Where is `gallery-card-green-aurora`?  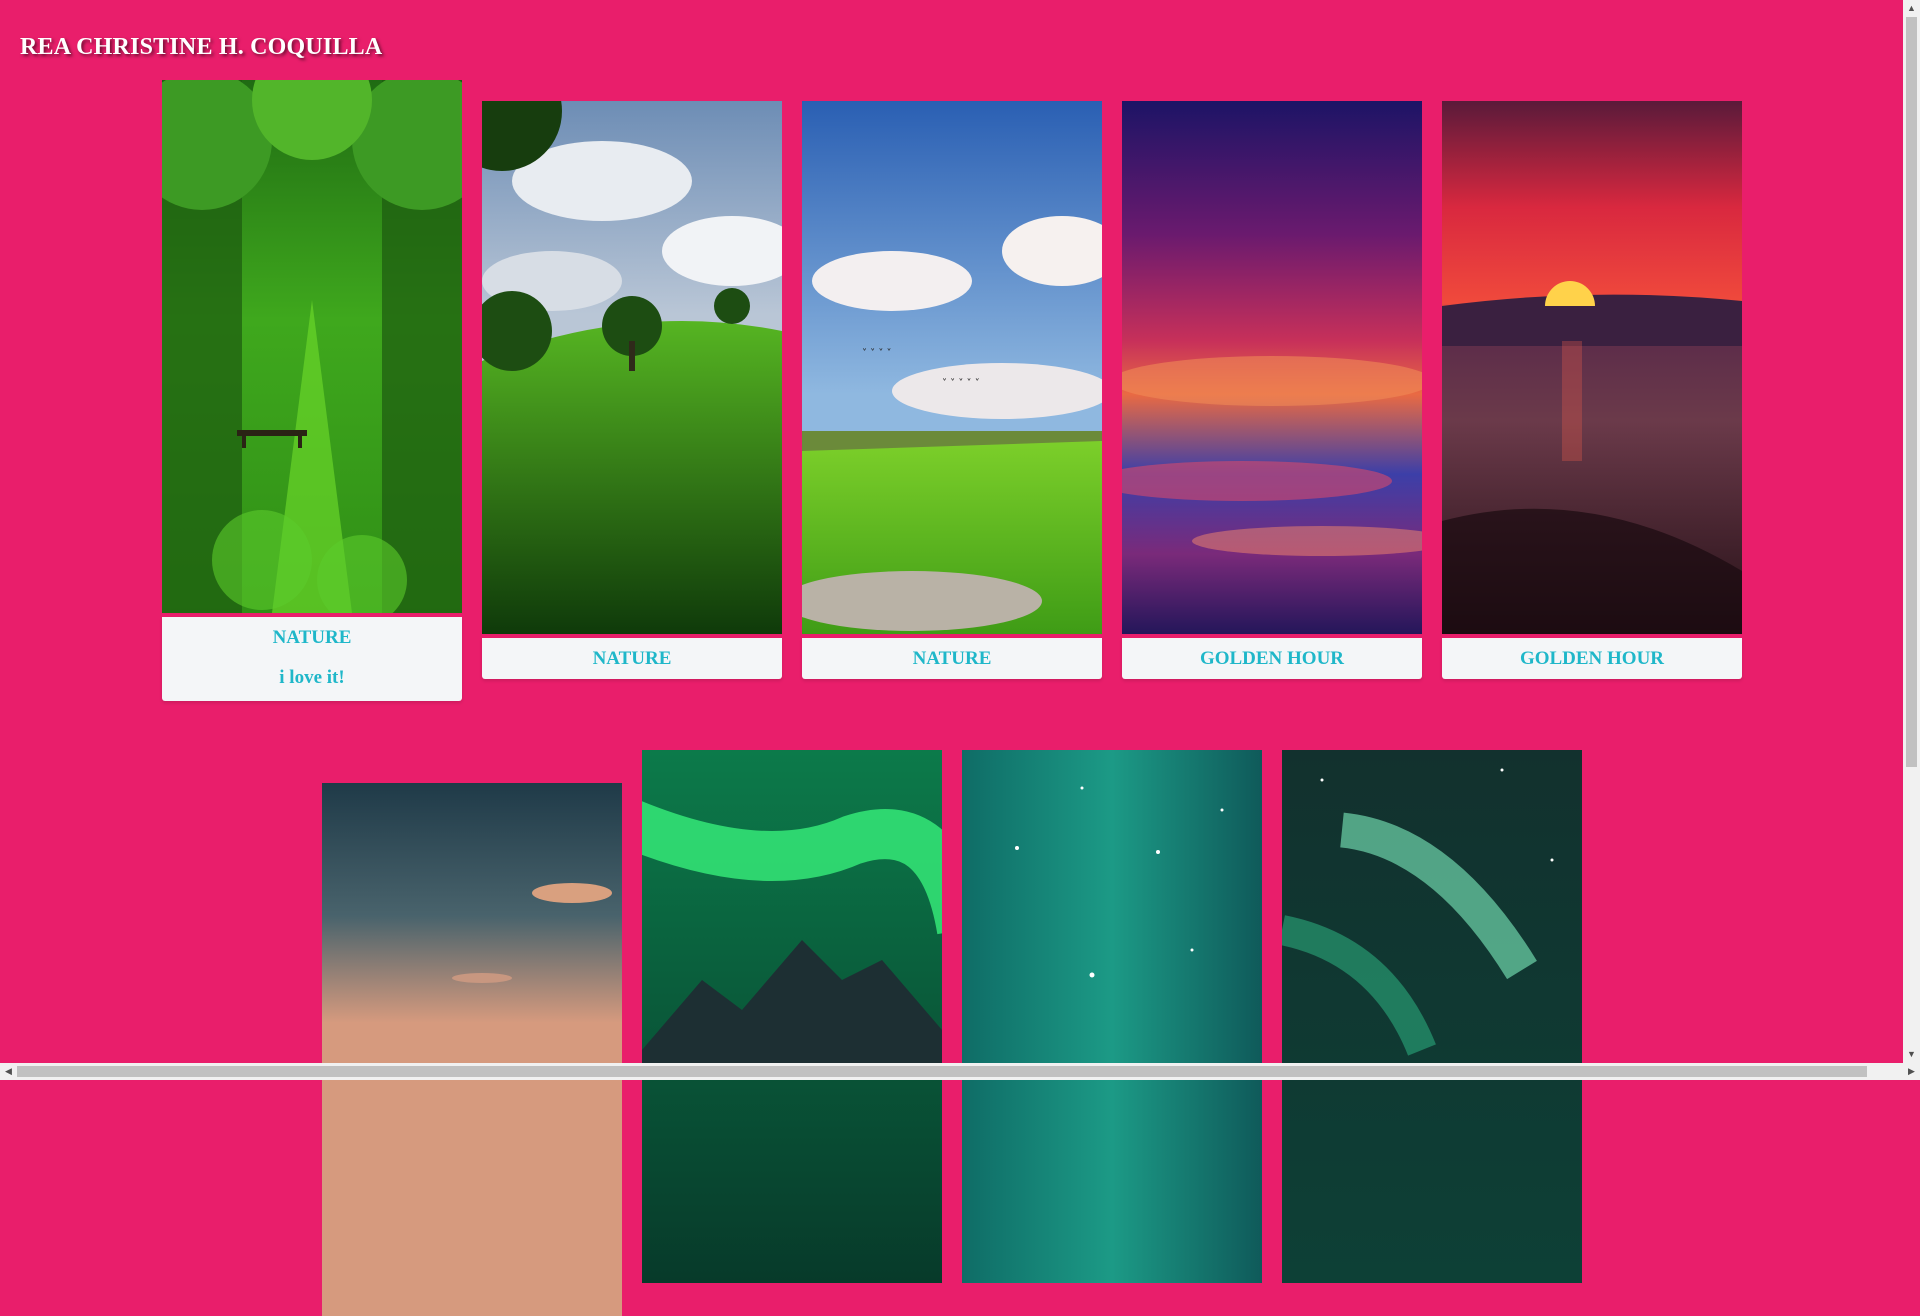 gallery-card-green-aurora is located at coordinates (1432, 1016).